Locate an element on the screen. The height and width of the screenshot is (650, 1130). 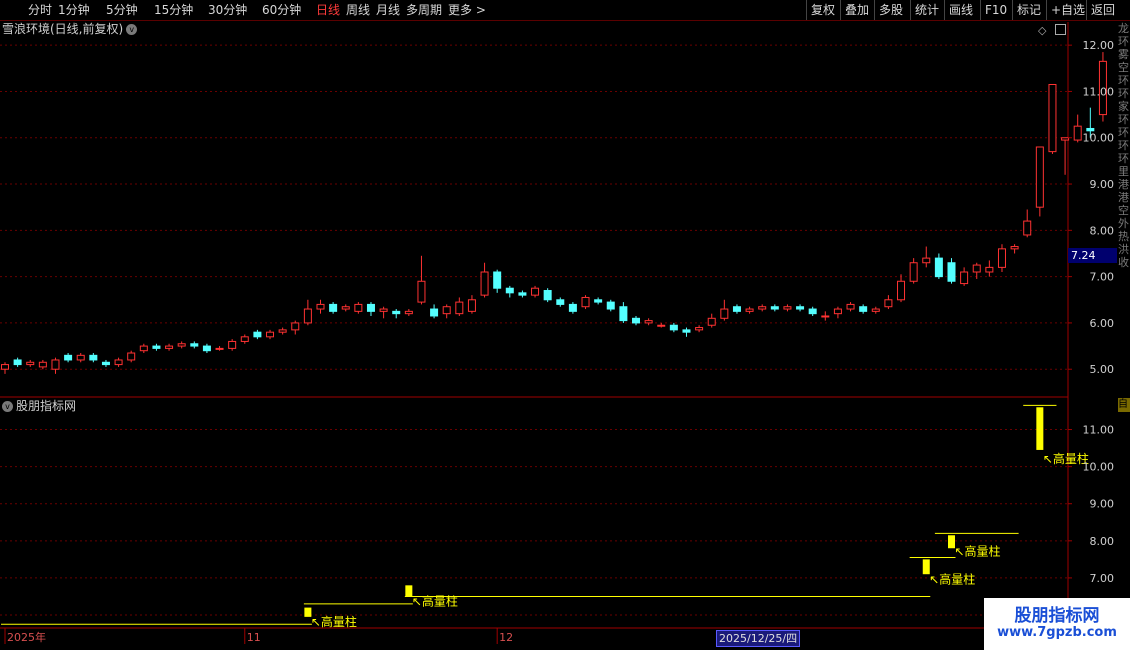
price-tick-label: 9.00 is located at coordinates (1102, 184).